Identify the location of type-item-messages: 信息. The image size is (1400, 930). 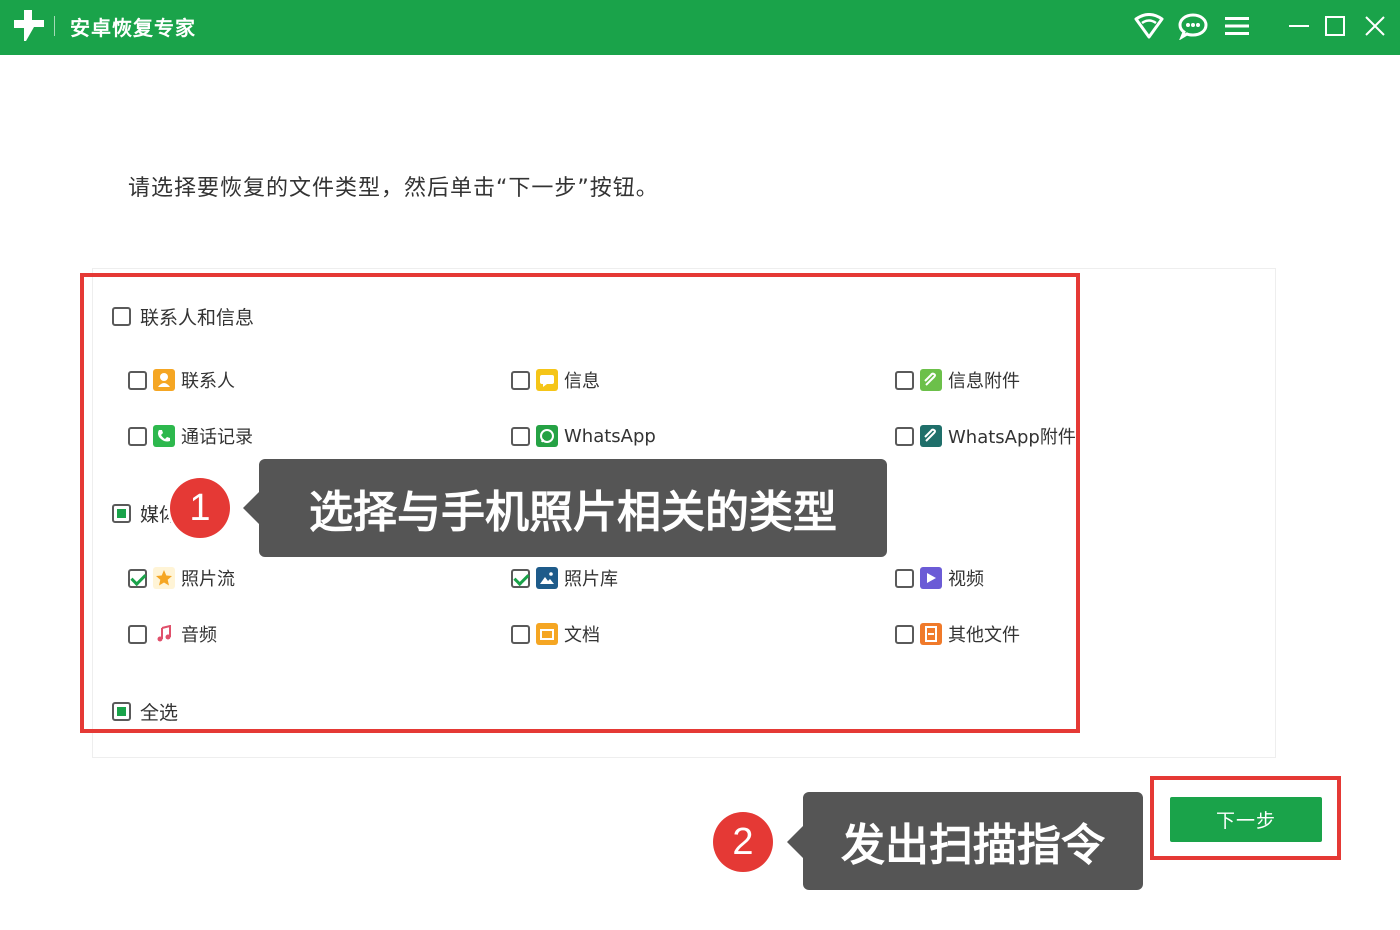
(555, 380).